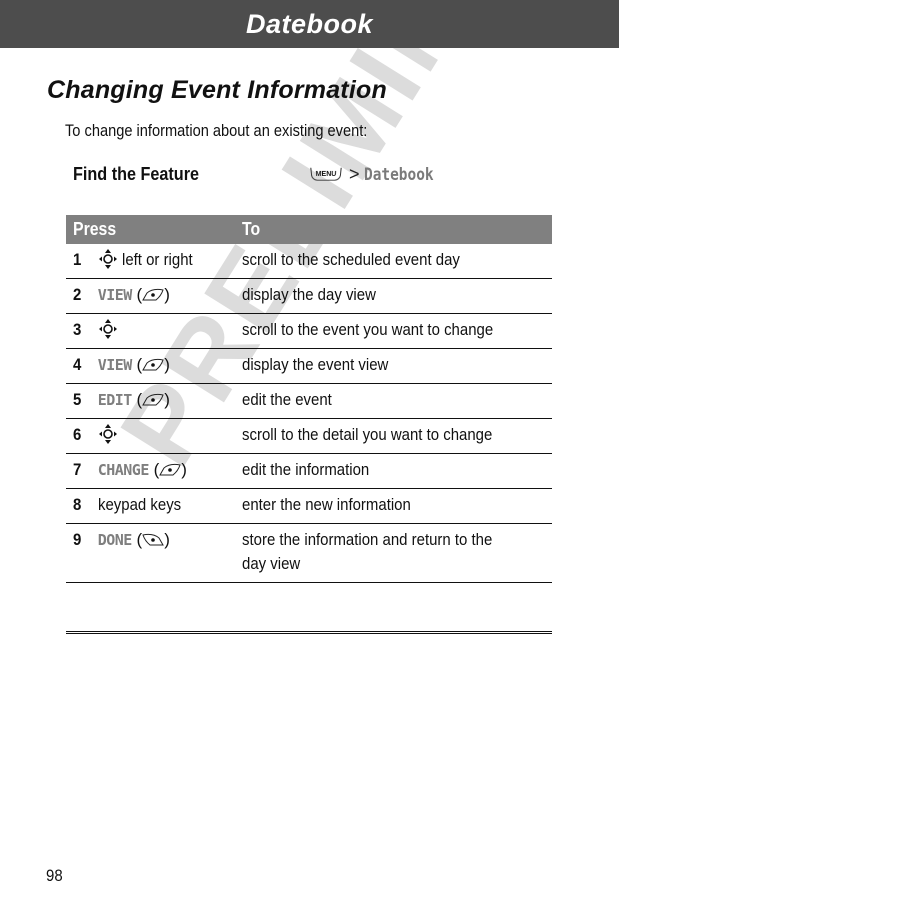 The height and width of the screenshot is (901, 901). I want to click on page-number: 98, so click(54, 875).